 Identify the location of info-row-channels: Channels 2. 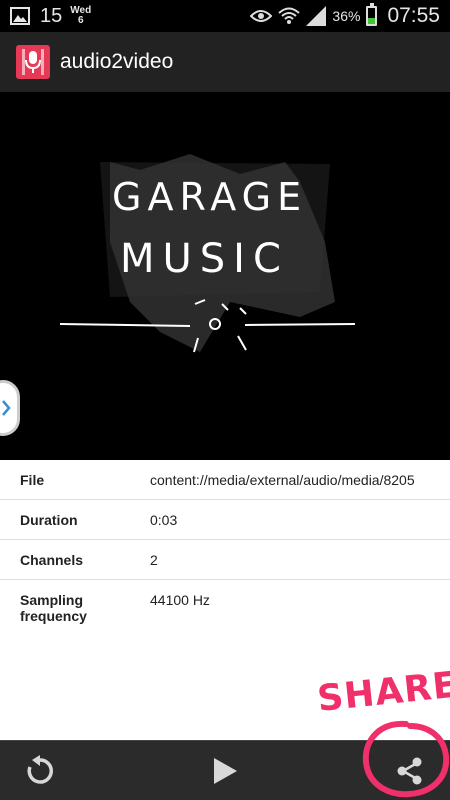
(225, 560).